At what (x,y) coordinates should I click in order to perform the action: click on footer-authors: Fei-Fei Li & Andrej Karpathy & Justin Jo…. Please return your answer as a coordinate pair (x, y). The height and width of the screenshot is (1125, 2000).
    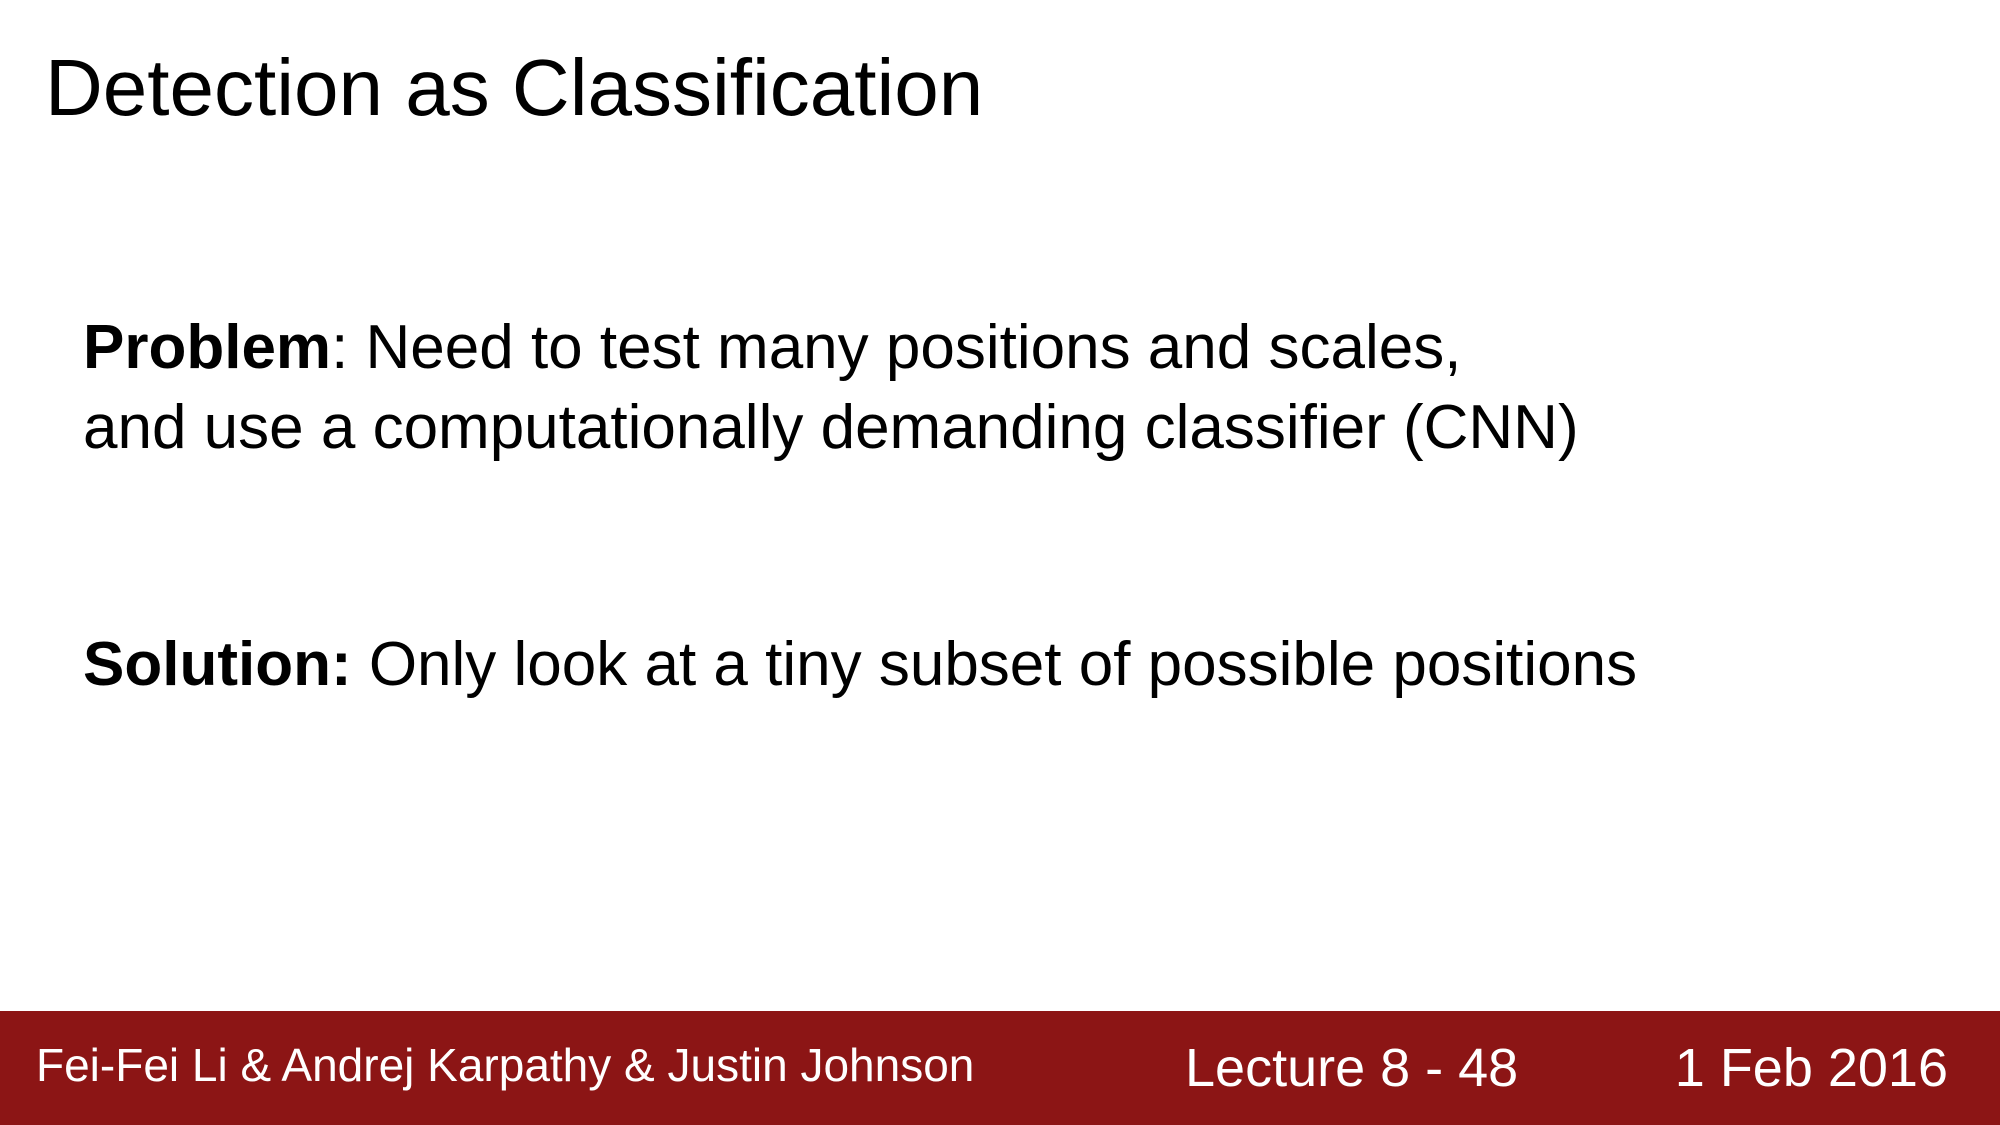
    Looking at the image, I should click on (505, 1065).